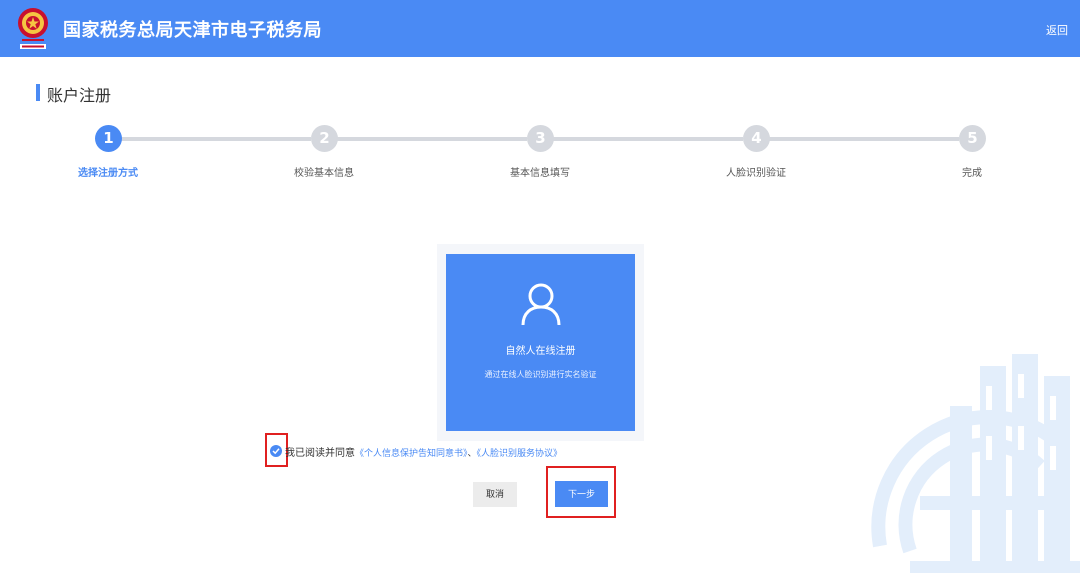  Describe the element at coordinates (324, 173) in the screenshot. I see `step-2-label: 校验基本信息` at that location.